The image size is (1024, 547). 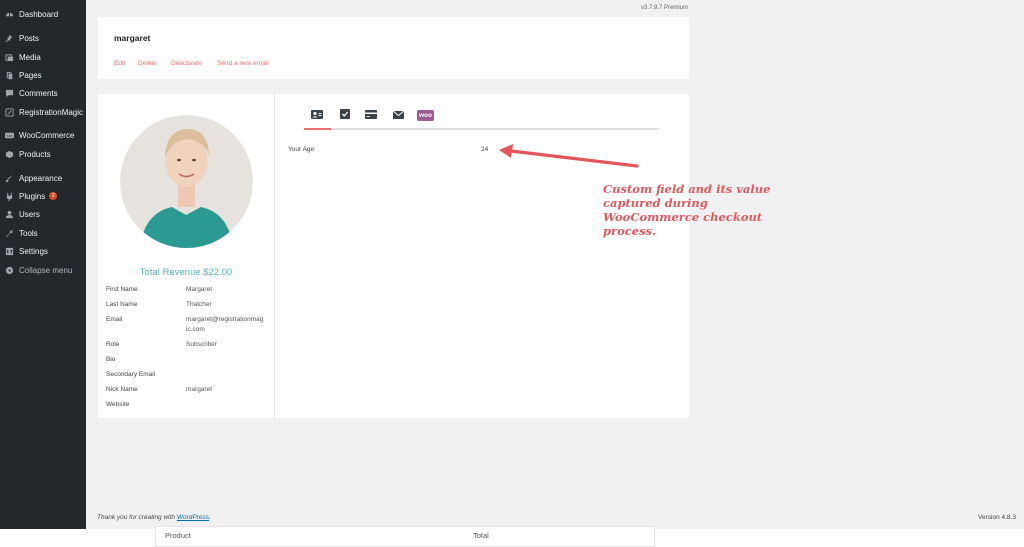 I want to click on annotation-arrow, so click(x=569, y=156).